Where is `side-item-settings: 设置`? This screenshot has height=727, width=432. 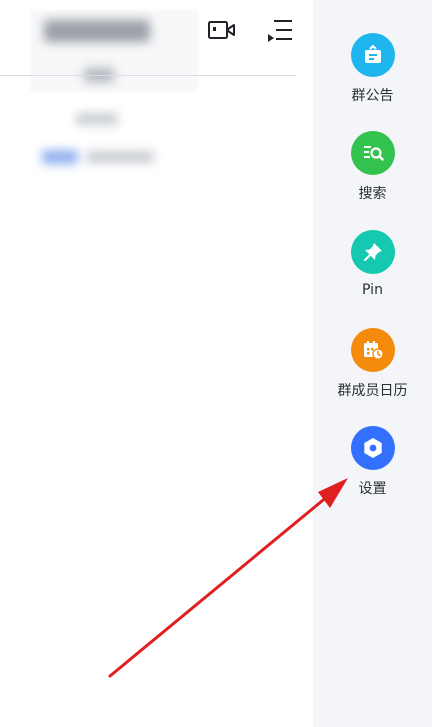
side-item-settings: 设置 is located at coordinates (372, 470).